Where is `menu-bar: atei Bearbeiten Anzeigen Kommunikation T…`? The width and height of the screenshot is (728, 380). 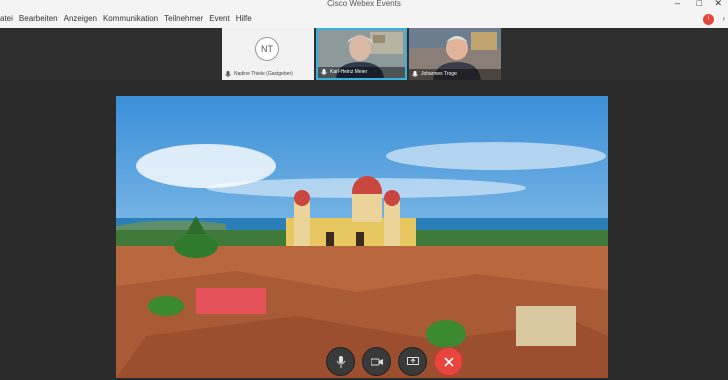
menu-bar: atei Bearbeiten Anzeigen Kommunikation T… is located at coordinates (364, 20).